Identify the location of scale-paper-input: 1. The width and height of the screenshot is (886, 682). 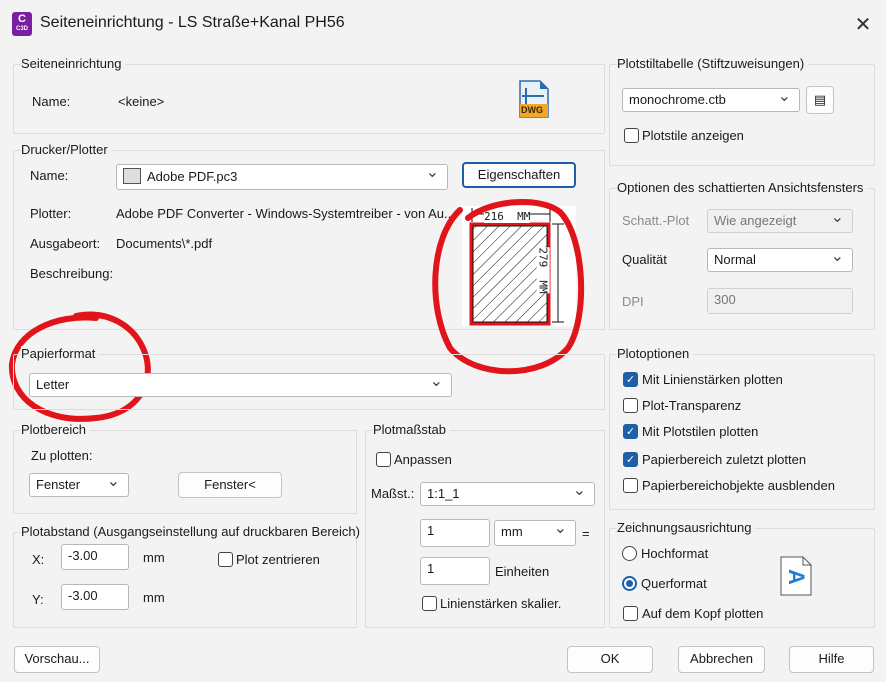
(455, 533).